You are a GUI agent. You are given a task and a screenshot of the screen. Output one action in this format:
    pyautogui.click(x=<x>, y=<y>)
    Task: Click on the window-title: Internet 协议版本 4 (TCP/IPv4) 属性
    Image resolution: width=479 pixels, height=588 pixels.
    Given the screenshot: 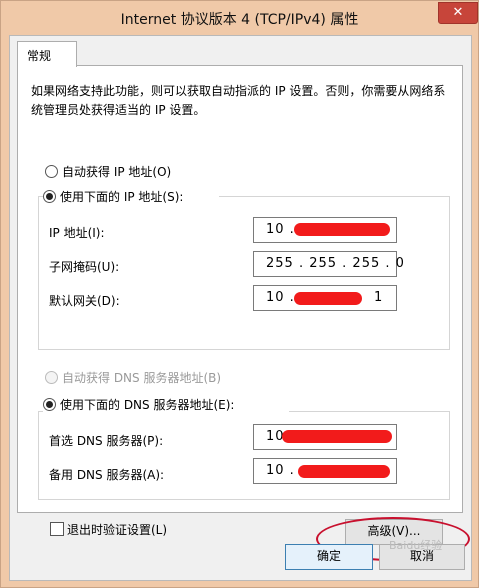 What is the action you would take?
    pyautogui.click(x=239, y=20)
    